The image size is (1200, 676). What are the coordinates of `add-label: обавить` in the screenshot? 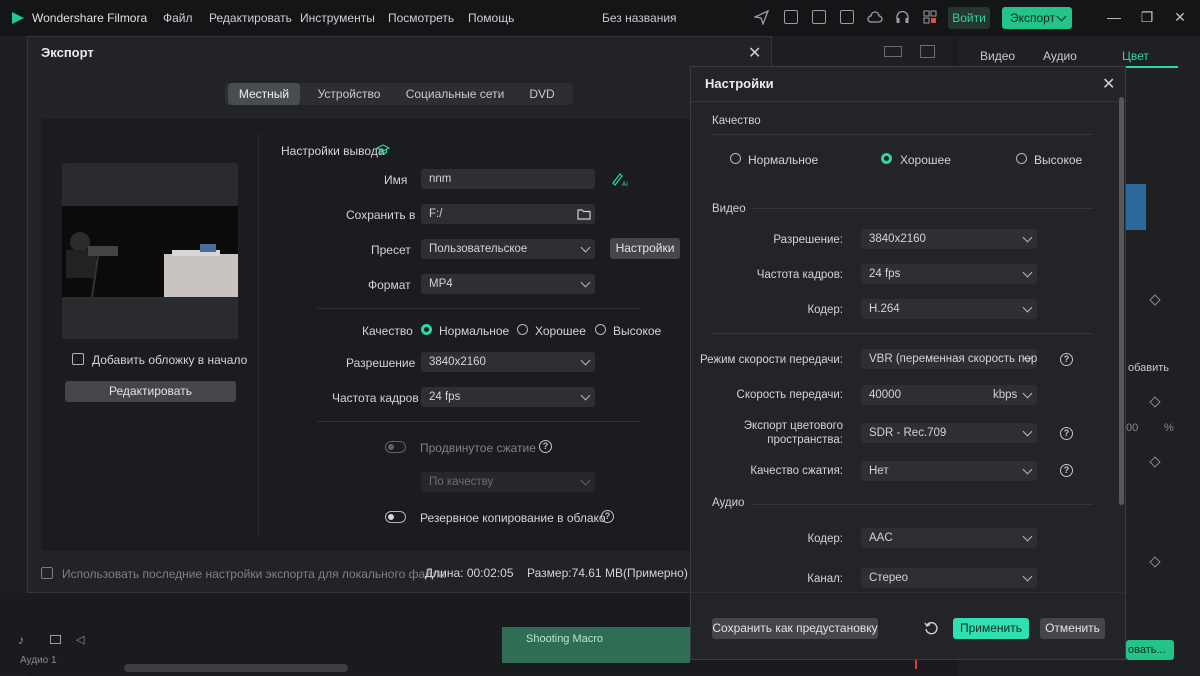 It's located at (1148, 368).